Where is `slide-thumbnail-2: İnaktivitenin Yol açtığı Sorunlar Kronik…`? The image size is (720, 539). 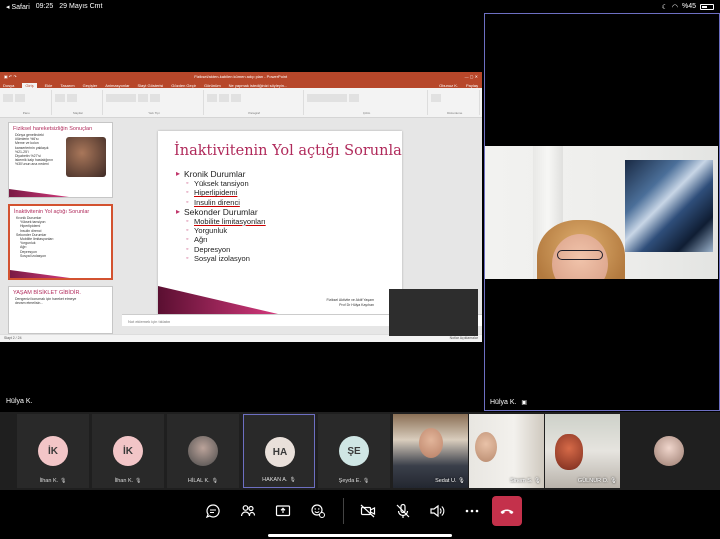 slide-thumbnail-2: İnaktivitenin Yol açtığı Sorunlar Kronik… is located at coordinates (60, 242).